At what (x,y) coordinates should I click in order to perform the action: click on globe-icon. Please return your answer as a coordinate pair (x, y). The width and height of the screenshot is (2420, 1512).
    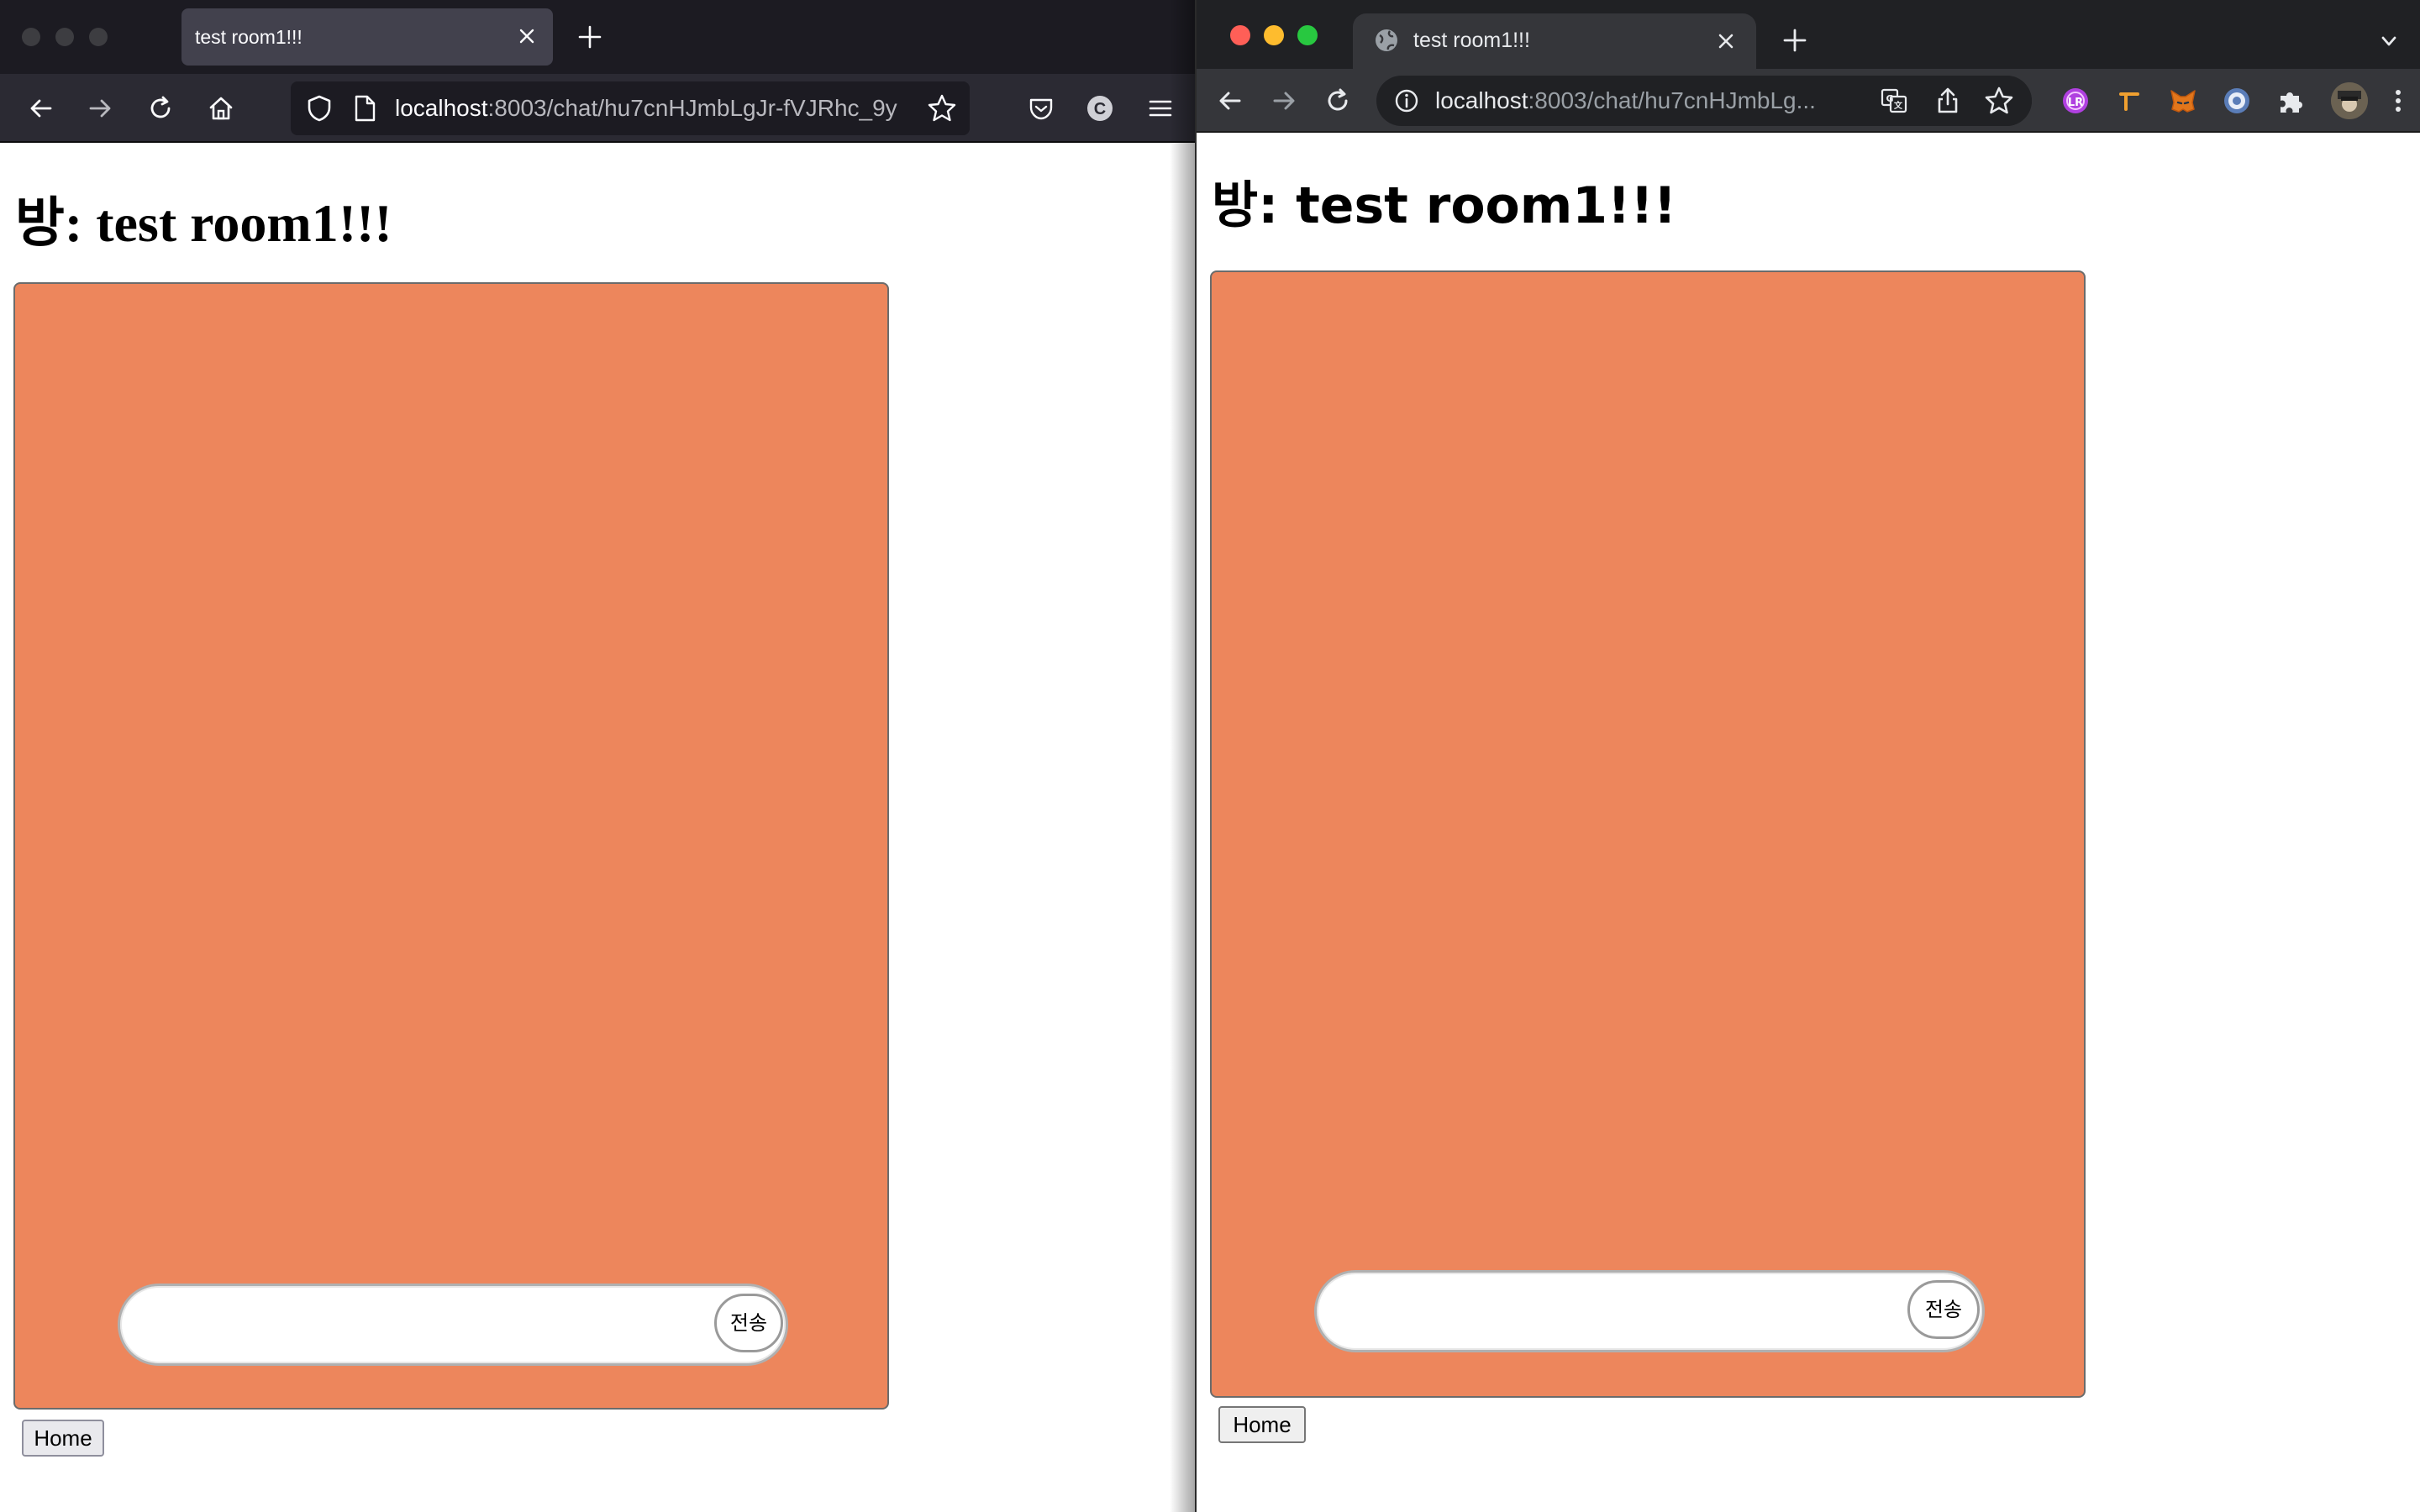
    Looking at the image, I should click on (1386, 40).